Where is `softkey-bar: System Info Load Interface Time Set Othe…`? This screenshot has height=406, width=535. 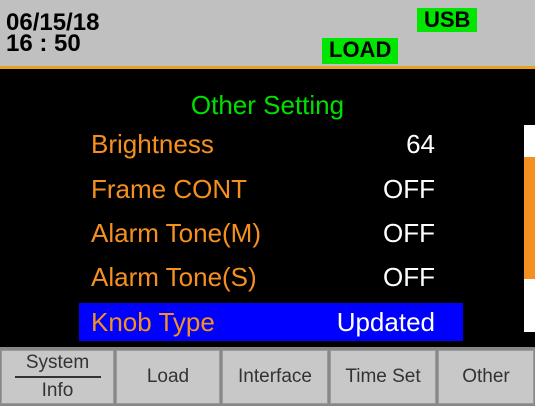 softkey-bar: System Info Load Interface Time Set Othe… is located at coordinates (267, 376).